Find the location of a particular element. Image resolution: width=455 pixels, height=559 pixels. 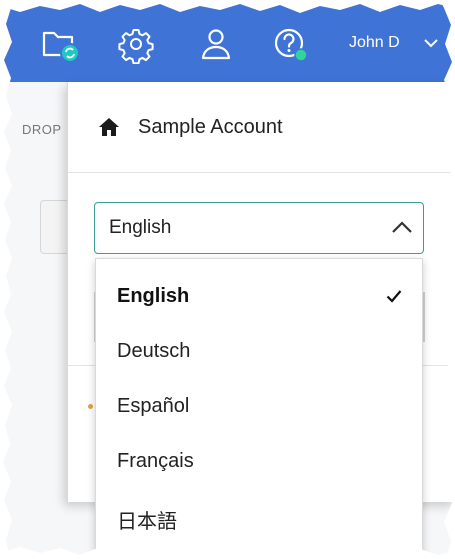

chevron-up-icon is located at coordinates (402, 227).